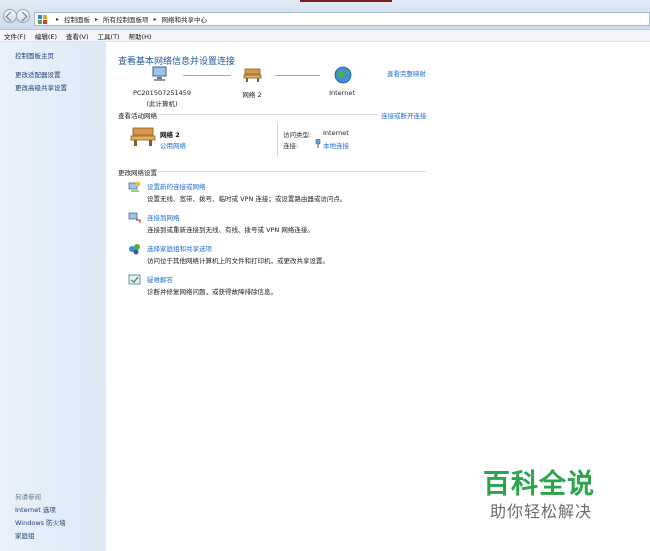 Image resolution: width=650 pixels, height=551 pixels. Describe the element at coordinates (137, 173) in the screenshot. I see `change-settings-title: 更改网络设置` at that location.